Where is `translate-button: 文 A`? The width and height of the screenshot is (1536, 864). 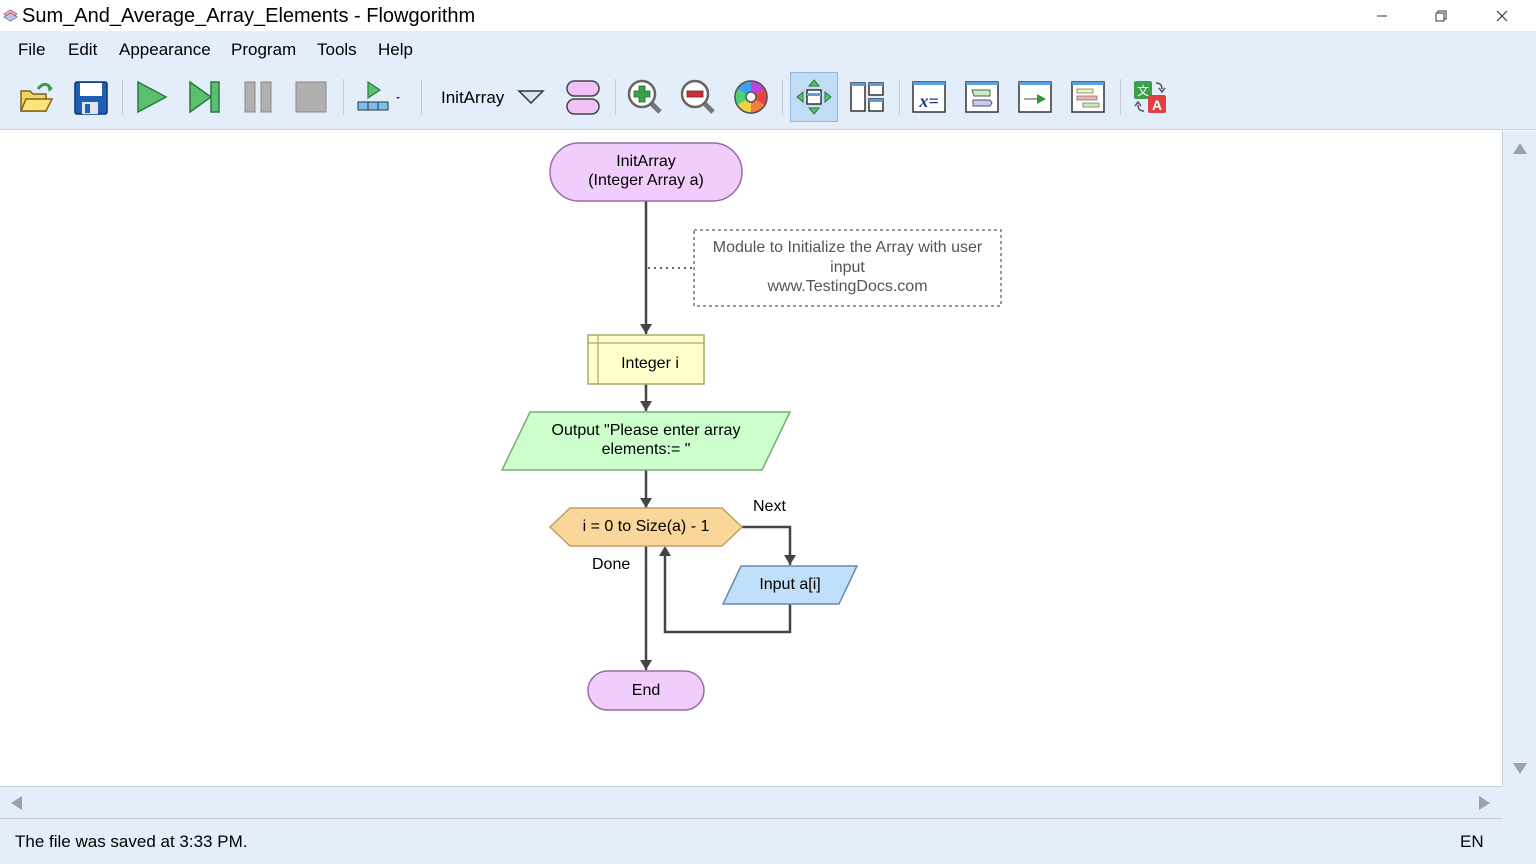
translate-button: 文 A is located at coordinates (1150, 97).